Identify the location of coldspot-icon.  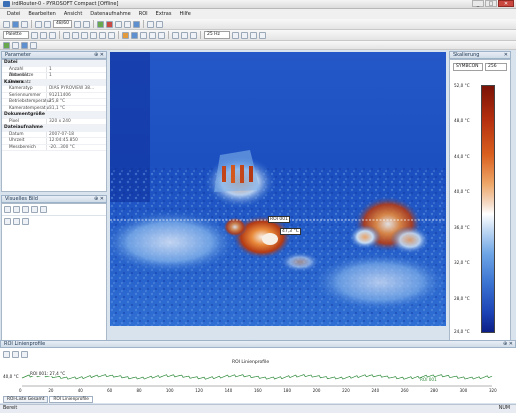
(134, 35).